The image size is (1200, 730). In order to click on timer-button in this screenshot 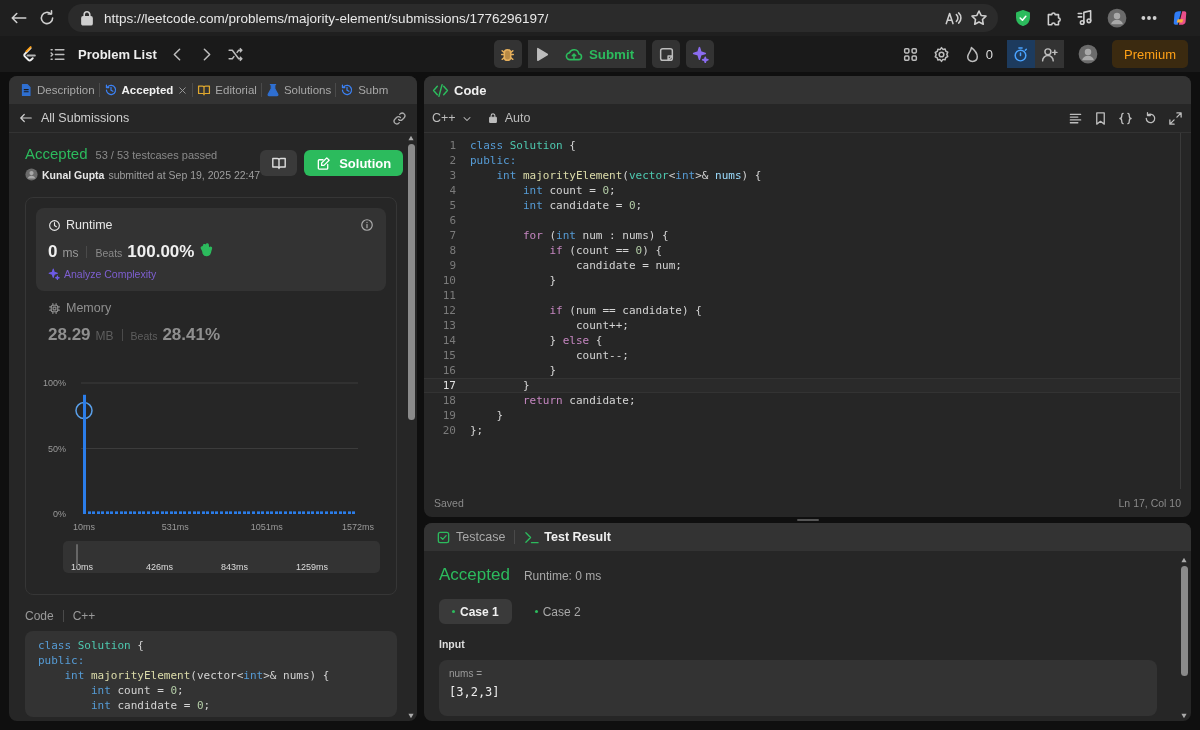, I will do `click(1021, 54)`.